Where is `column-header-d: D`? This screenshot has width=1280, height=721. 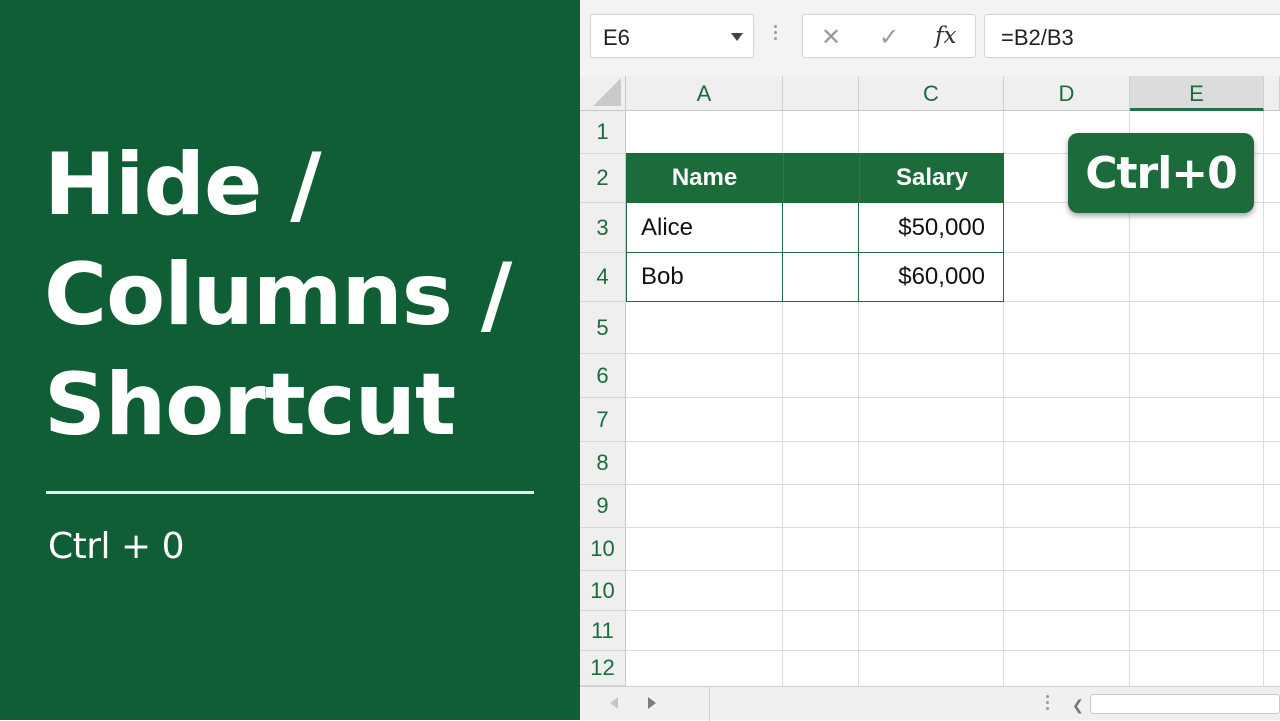
column-header-d: D is located at coordinates (1067, 93).